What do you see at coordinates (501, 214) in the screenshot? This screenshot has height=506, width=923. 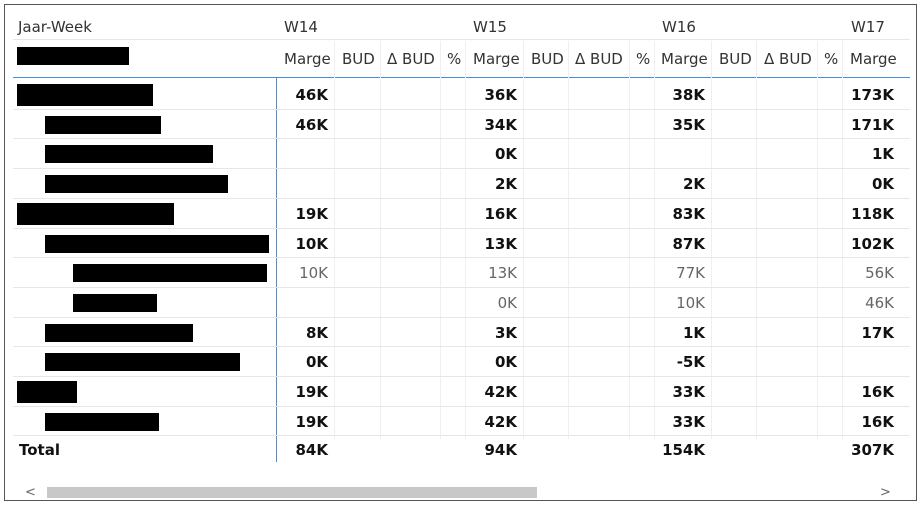 I see `value-cell-w15: 16K` at bounding box center [501, 214].